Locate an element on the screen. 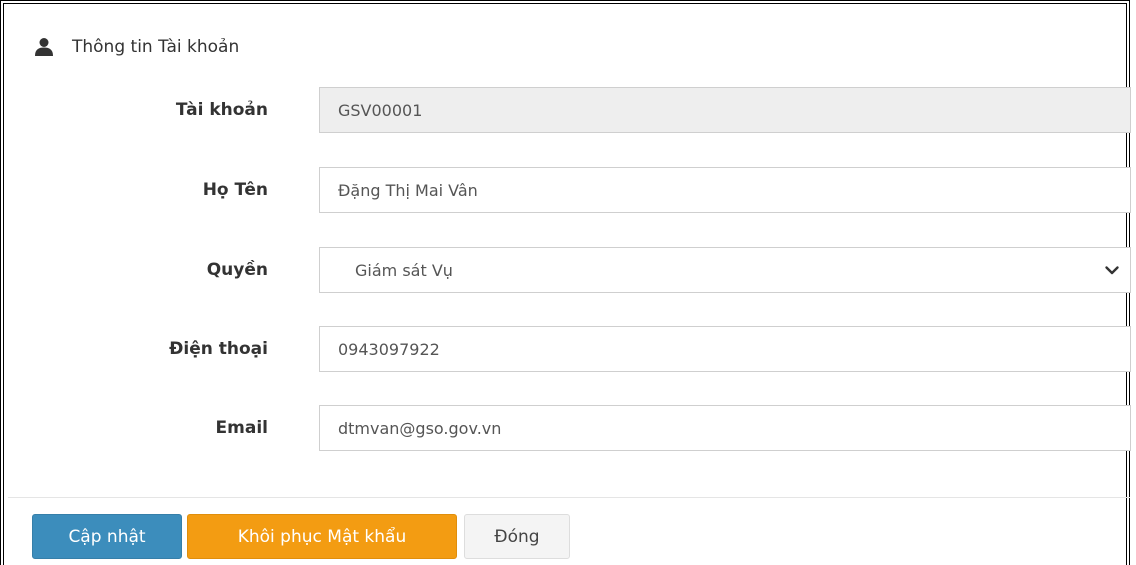 The image size is (1136, 565). close-button: Đóng is located at coordinates (517, 536).